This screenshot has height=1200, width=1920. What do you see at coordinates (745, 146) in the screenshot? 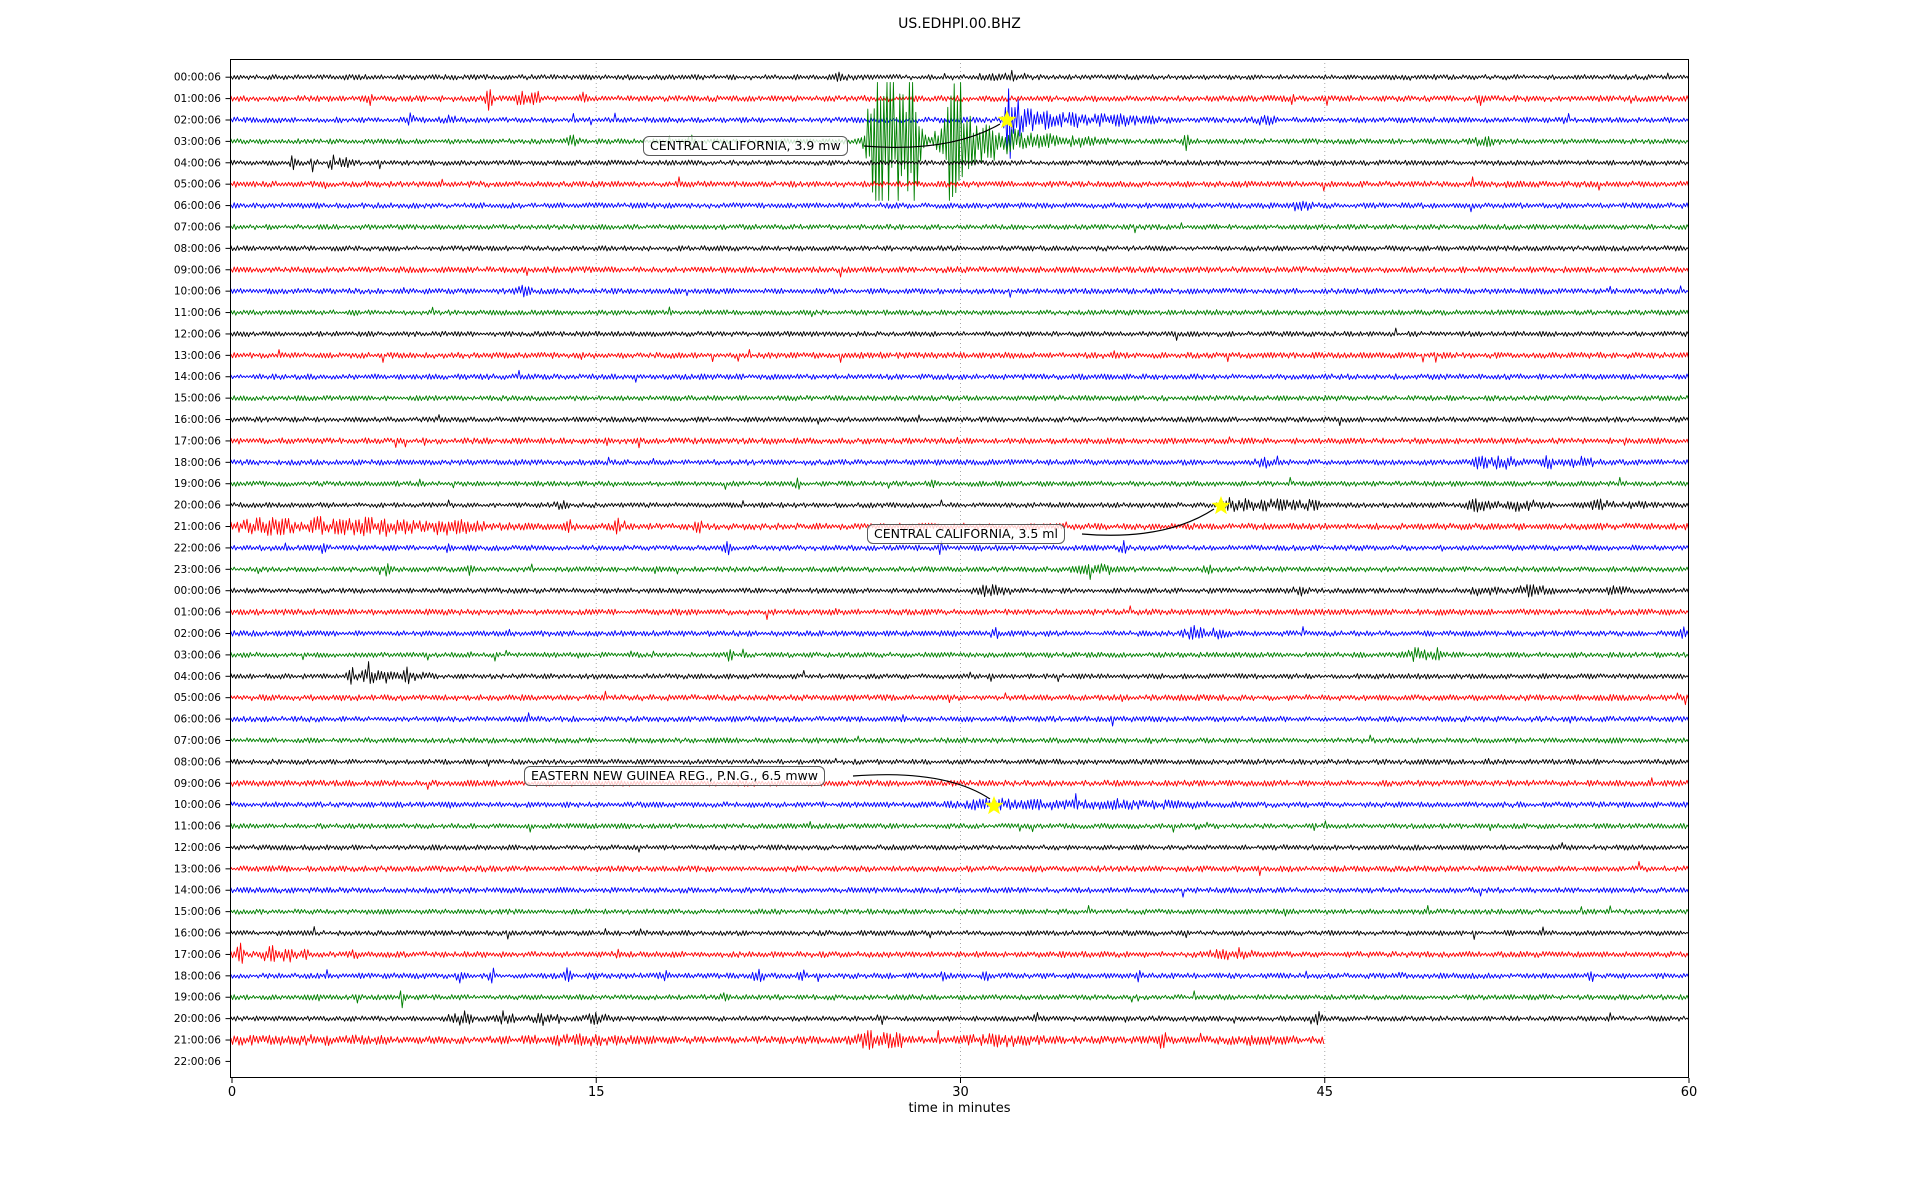
I see `annotation-label-event-1: CENTRAL CALIFORNIA, 3.9 mw` at bounding box center [745, 146].